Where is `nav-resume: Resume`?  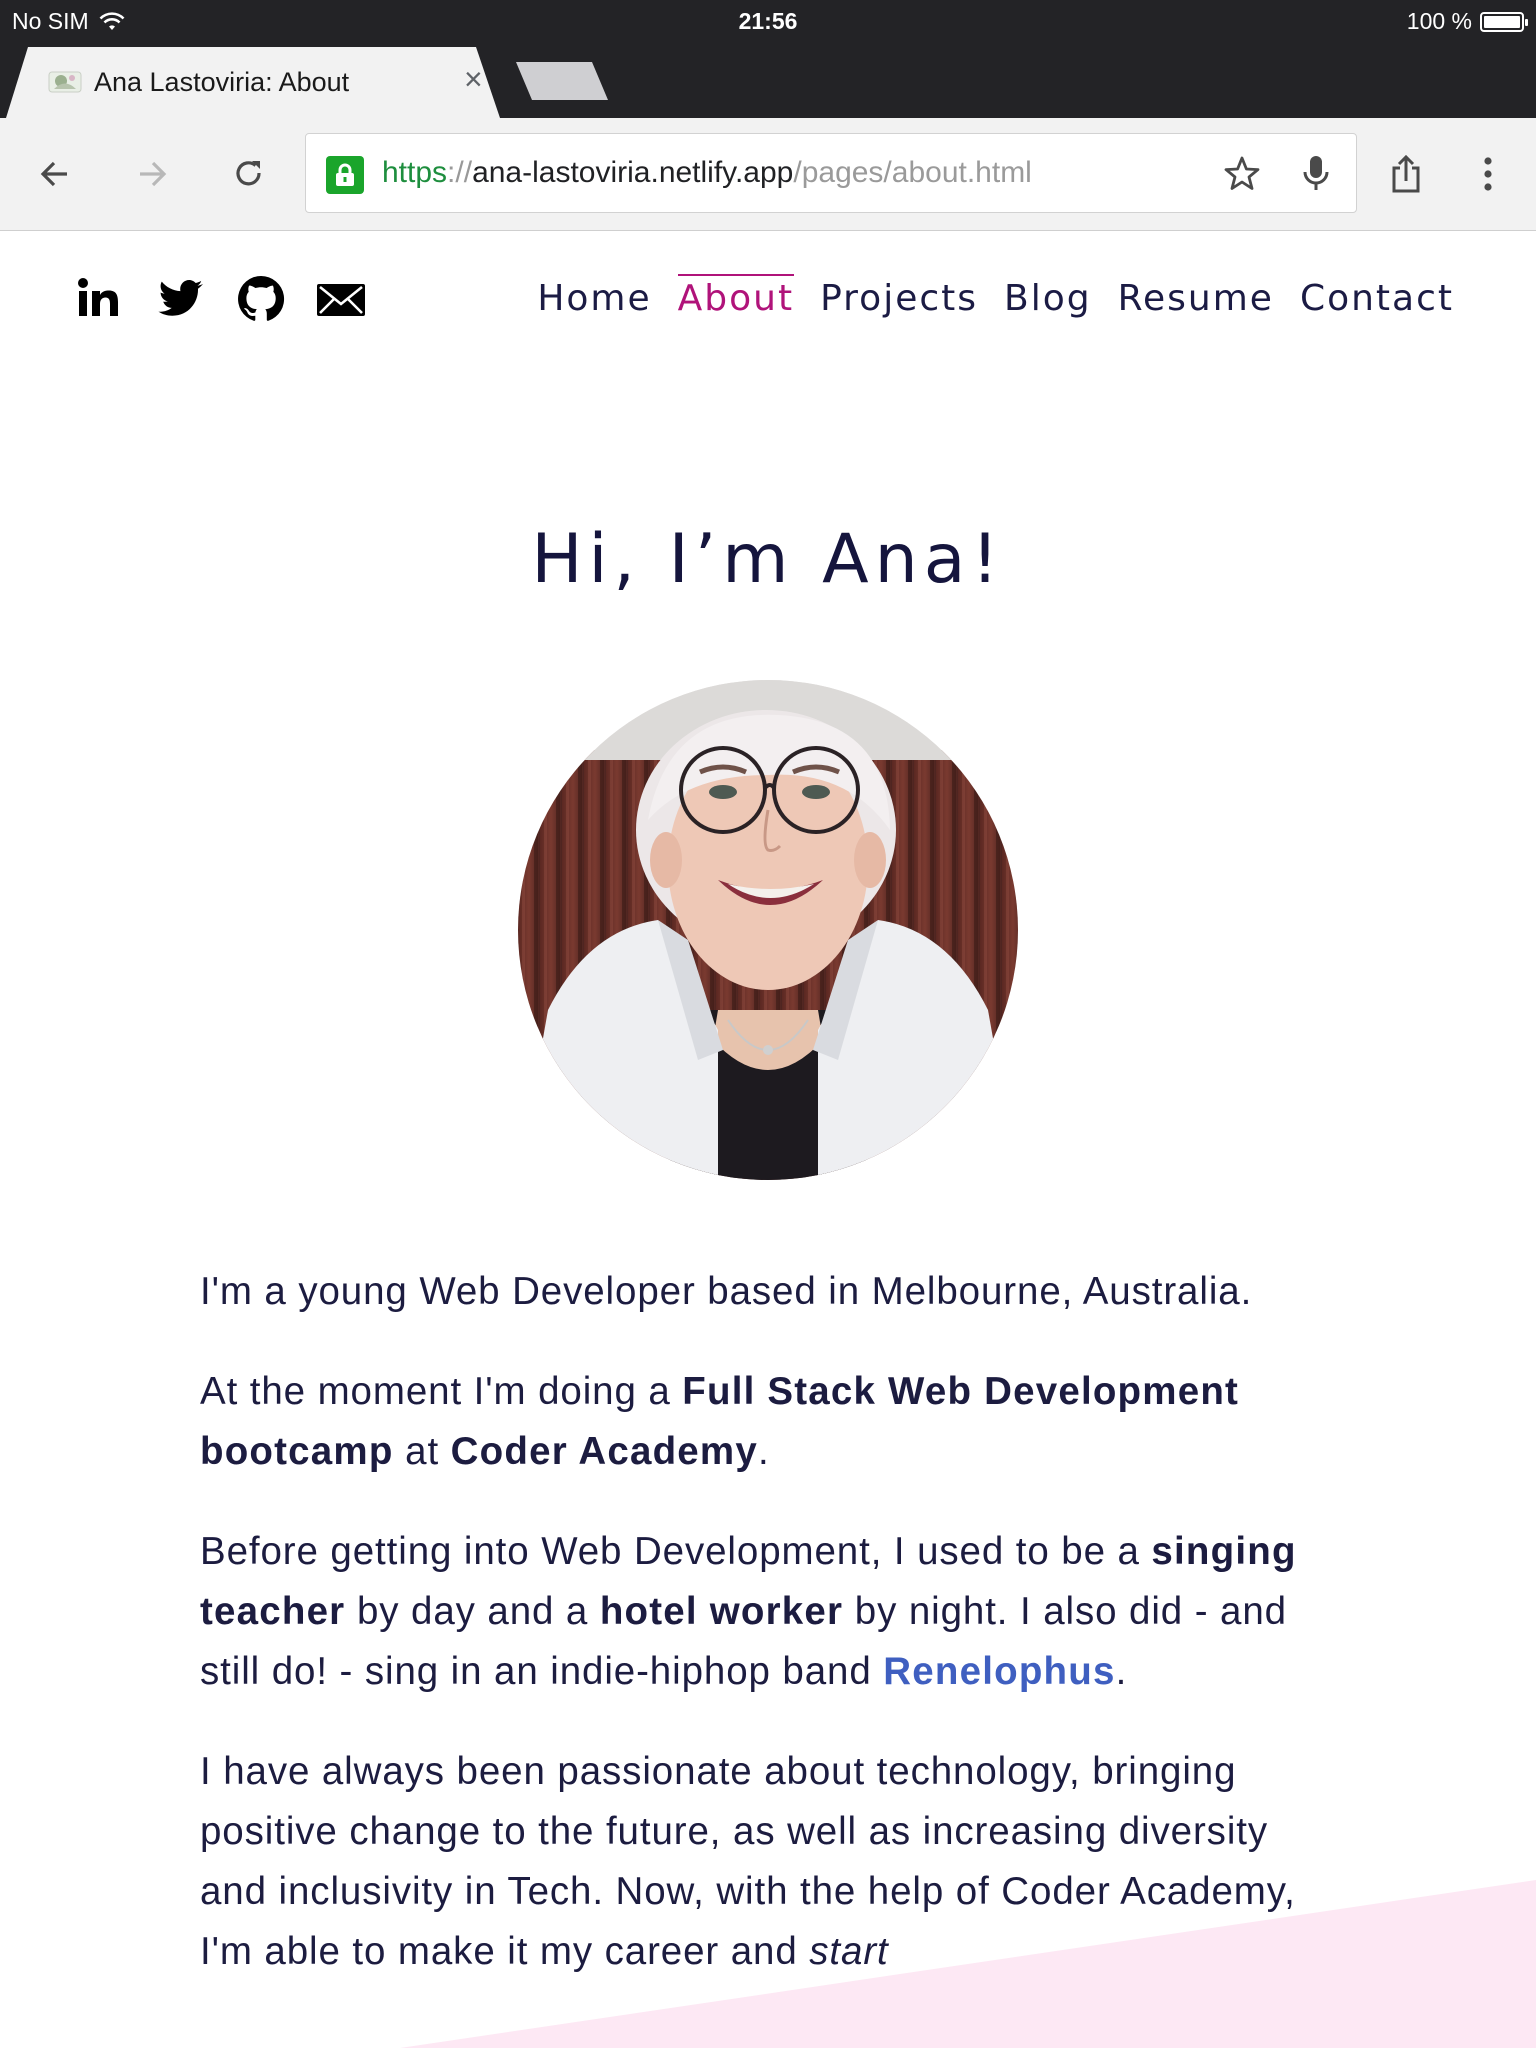 nav-resume: Resume is located at coordinates (1196, 297).